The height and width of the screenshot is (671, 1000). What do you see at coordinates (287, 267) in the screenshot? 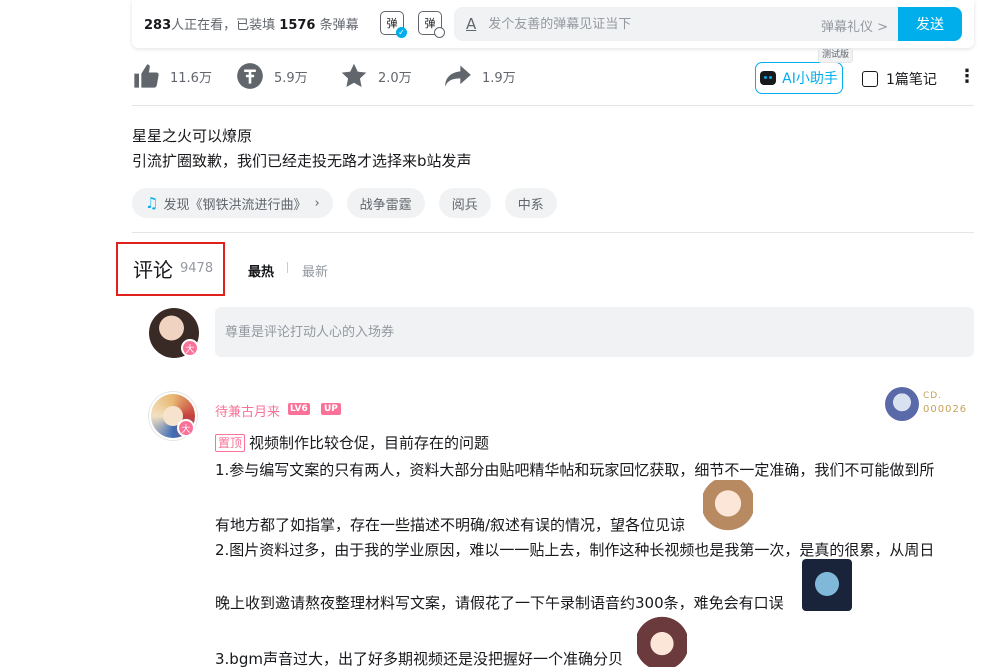
I see `sort-separator` at bounding box center [287, 267].